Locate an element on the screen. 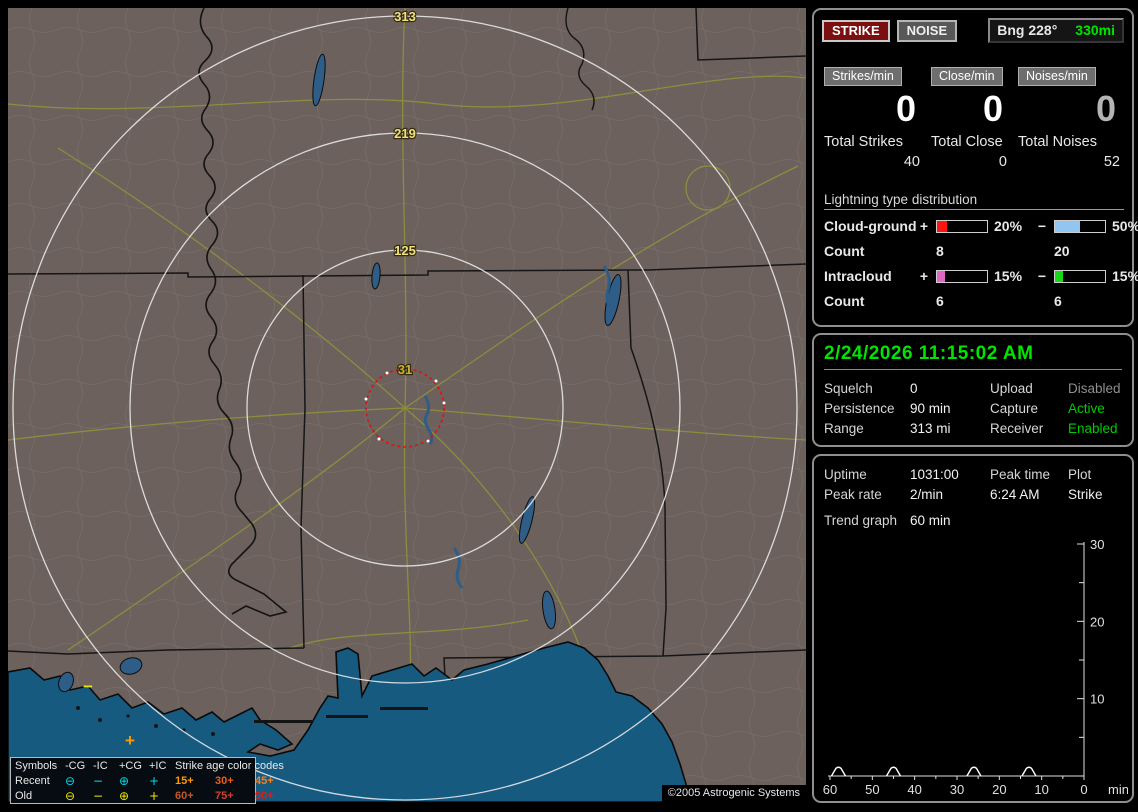 This screenshot has width=1138, height=812. age-90: 90+ is located at coordinates (264, 796).